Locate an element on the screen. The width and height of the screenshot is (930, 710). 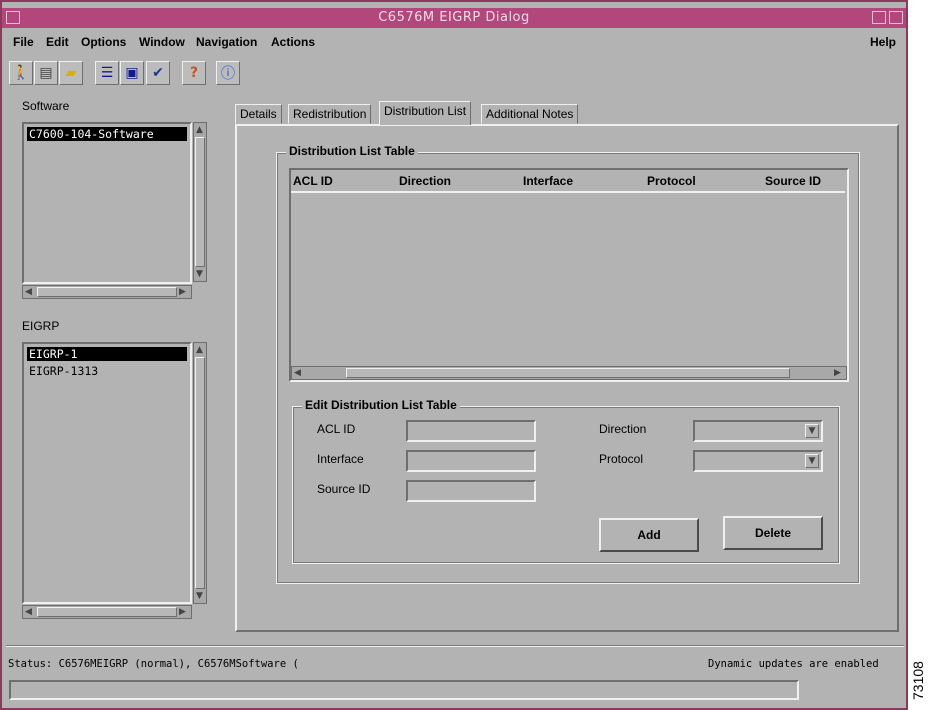
protocol-label: Protocol is located at coordinates (621, 459).